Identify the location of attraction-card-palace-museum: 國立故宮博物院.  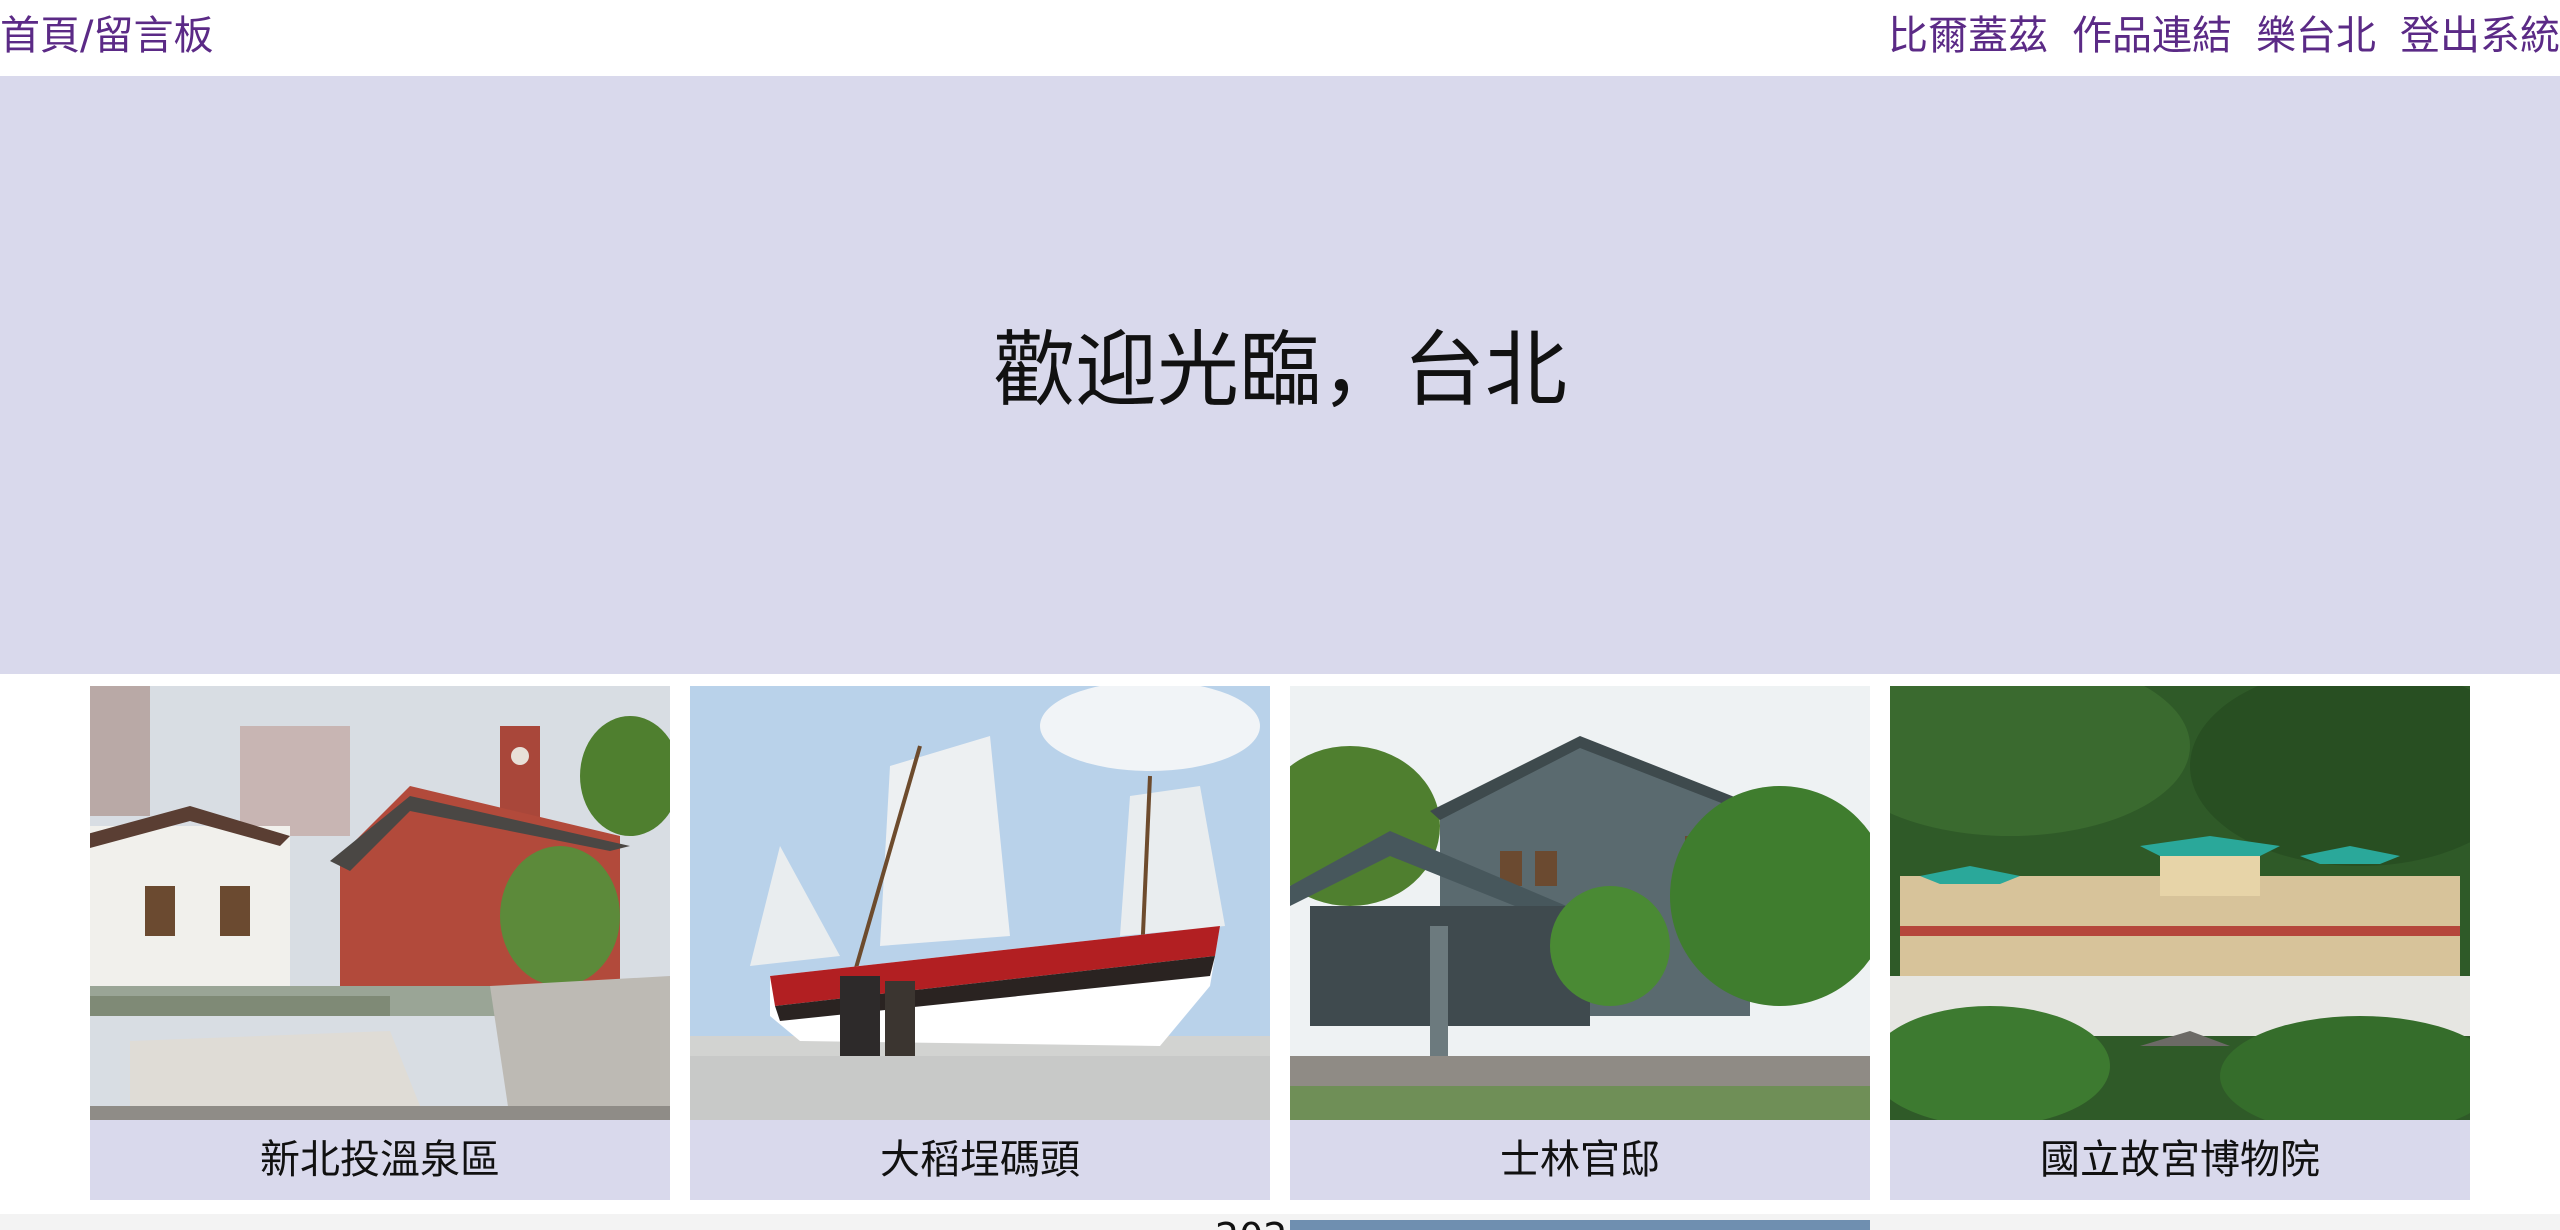
(2180, 943).